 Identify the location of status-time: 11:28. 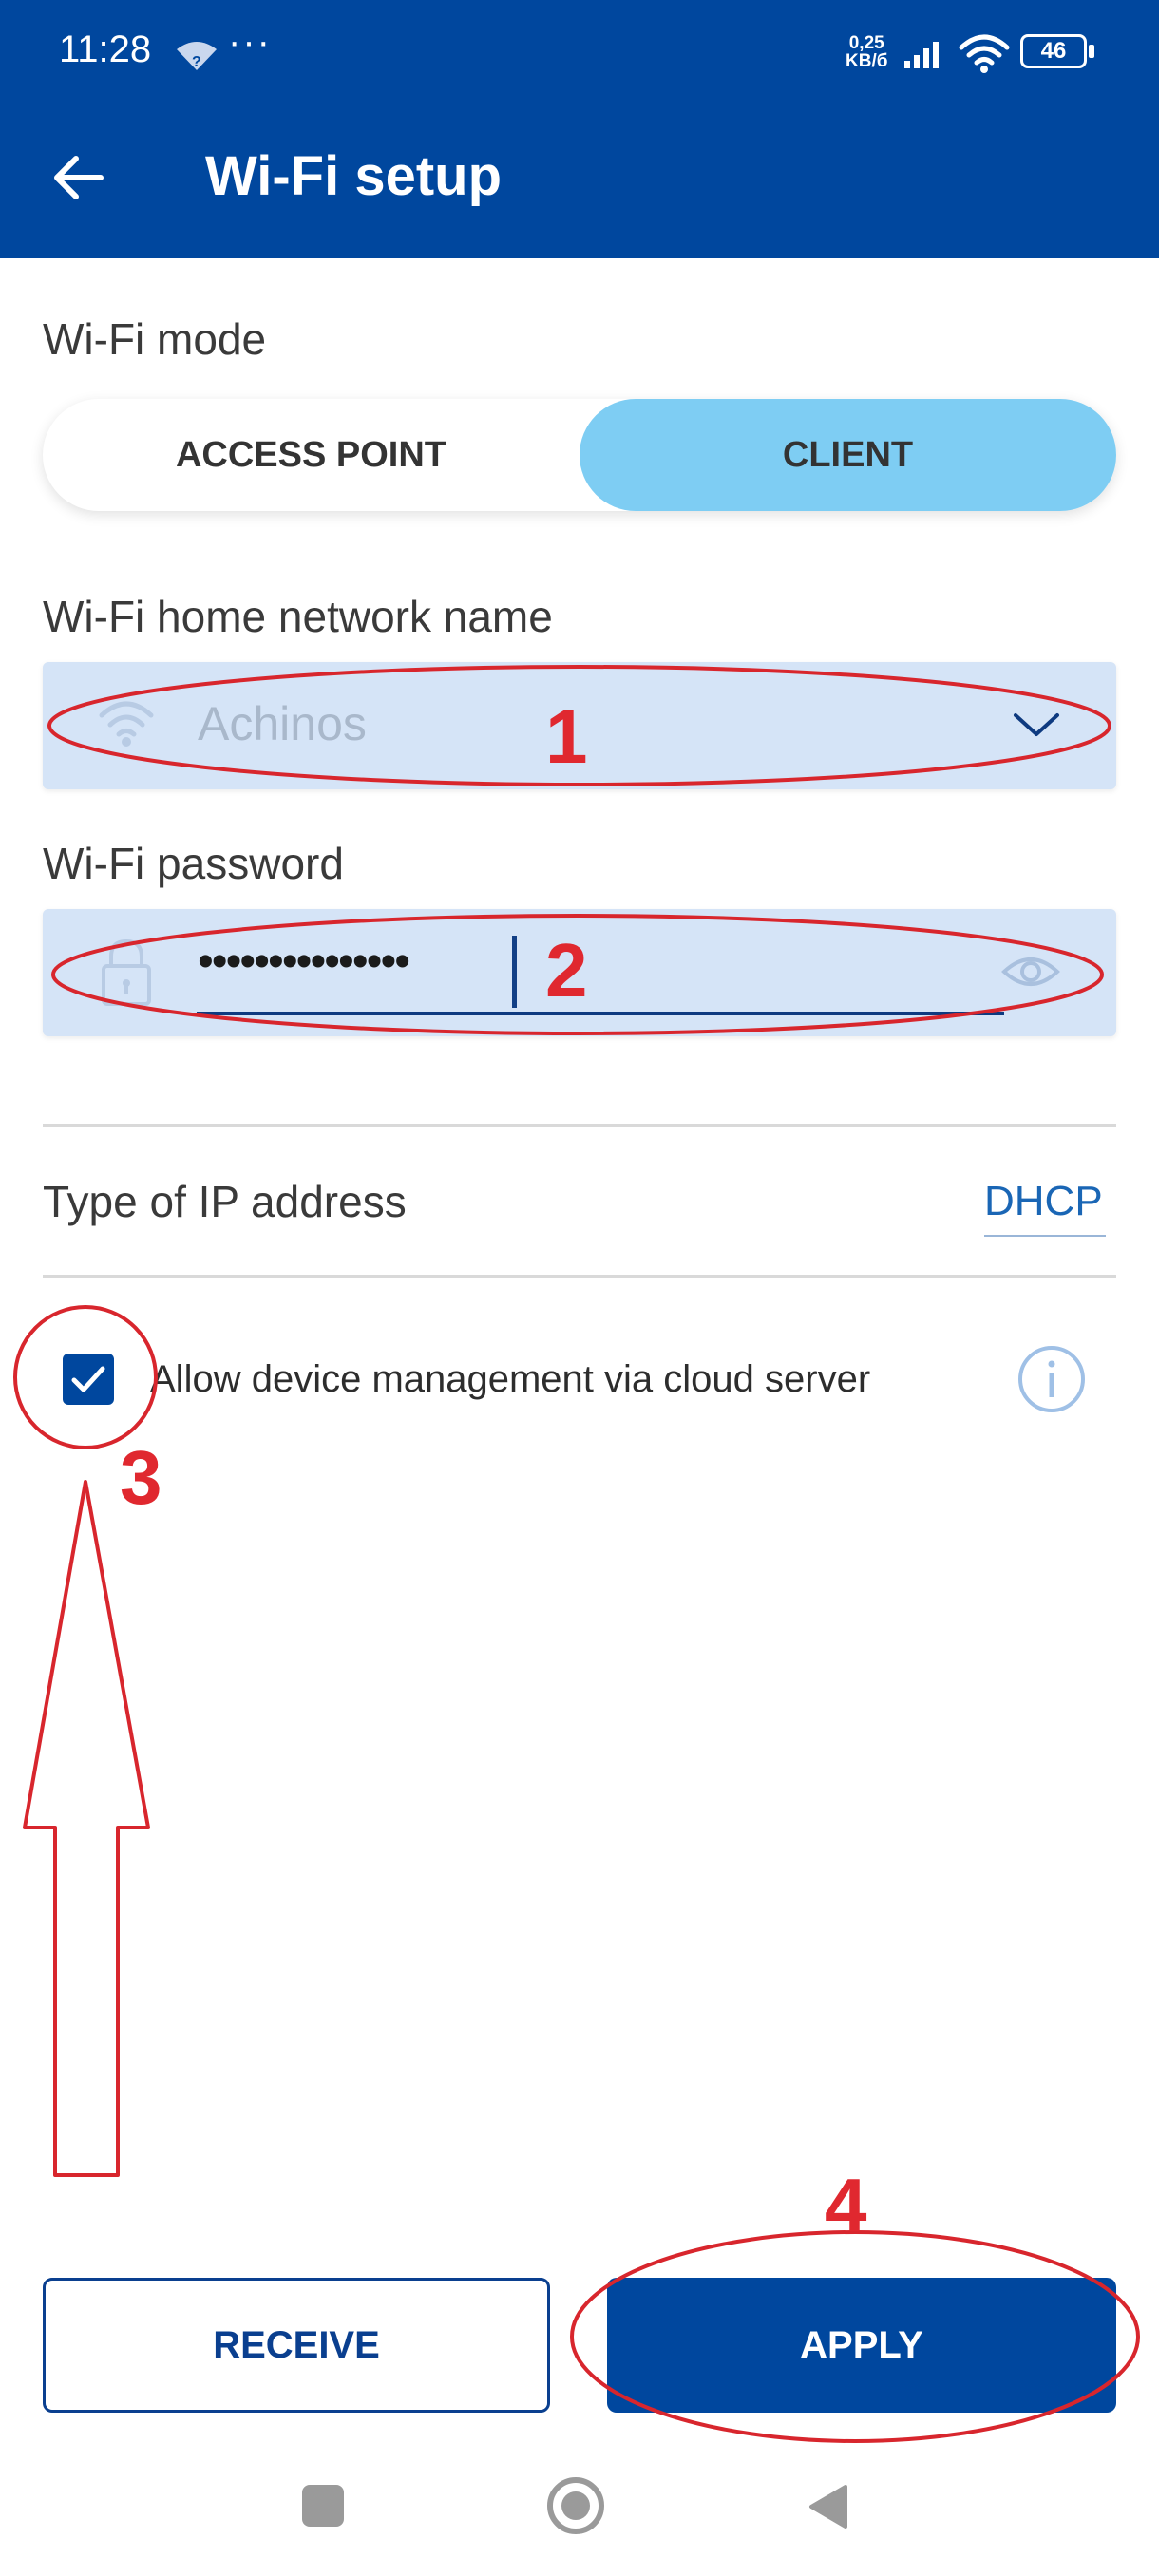
(105, 49).